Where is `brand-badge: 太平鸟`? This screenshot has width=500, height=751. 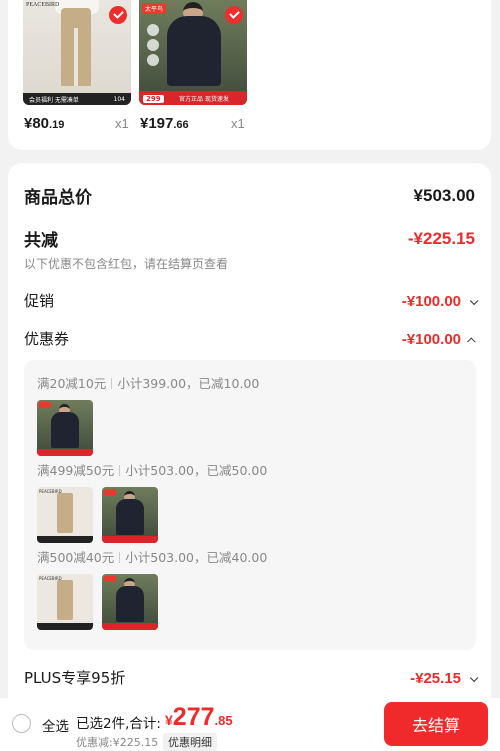 brand-badge: 太平鸟 is located at coordinates (154, 8).